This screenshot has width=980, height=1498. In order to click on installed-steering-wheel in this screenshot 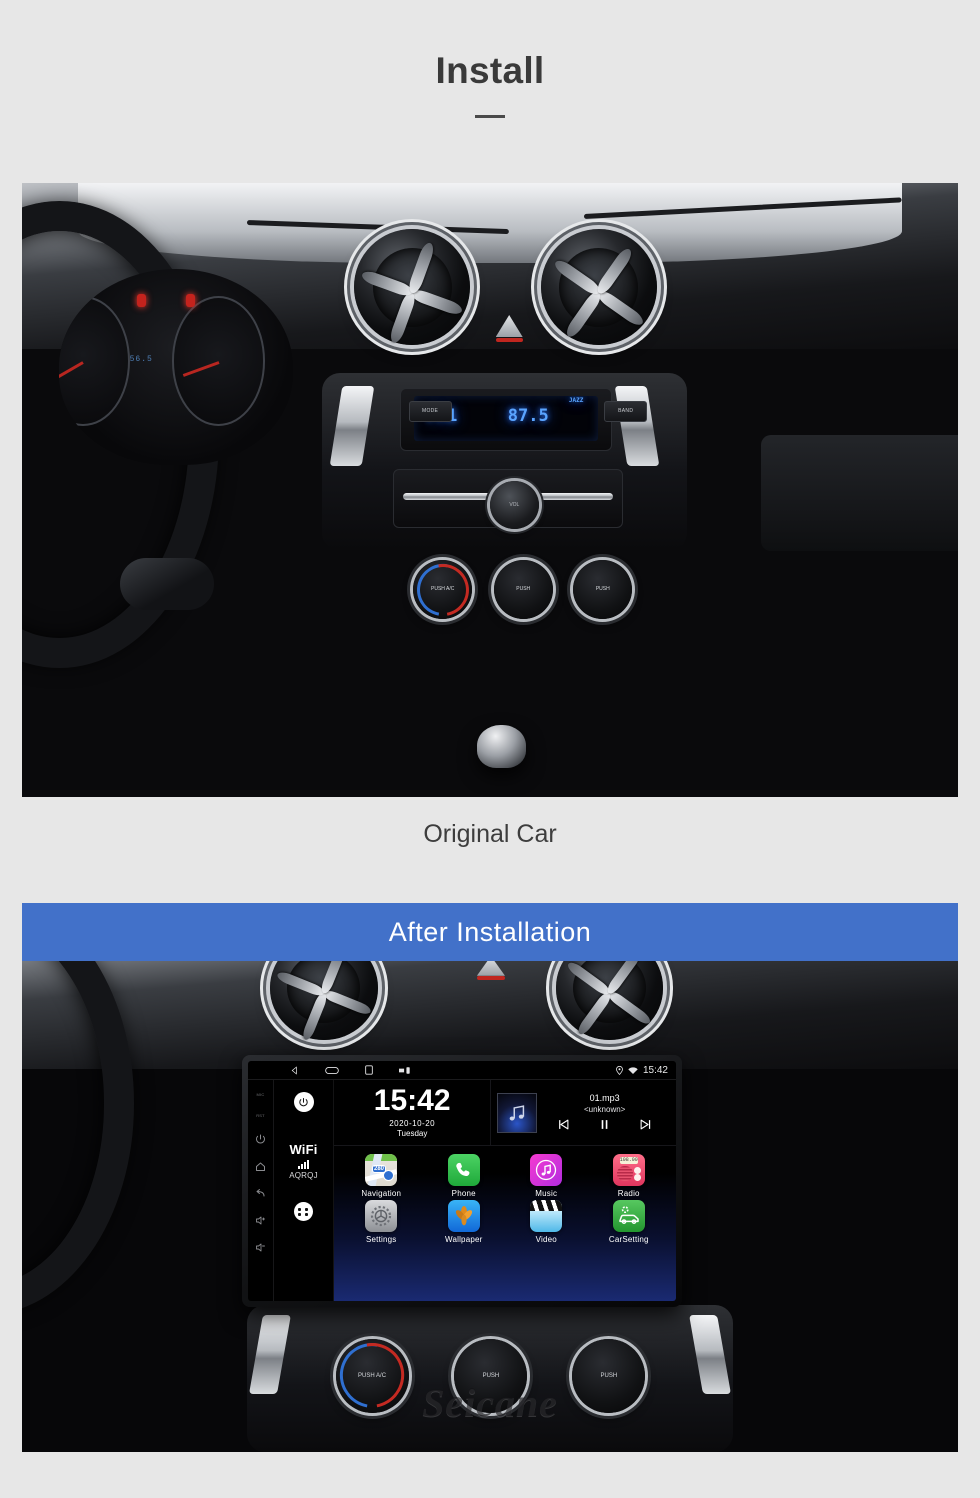, I will do `click(78, 1138)`.